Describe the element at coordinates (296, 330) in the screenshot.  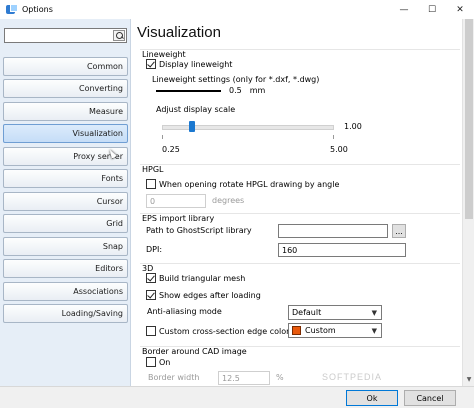
I see `color-swatch` at that location.